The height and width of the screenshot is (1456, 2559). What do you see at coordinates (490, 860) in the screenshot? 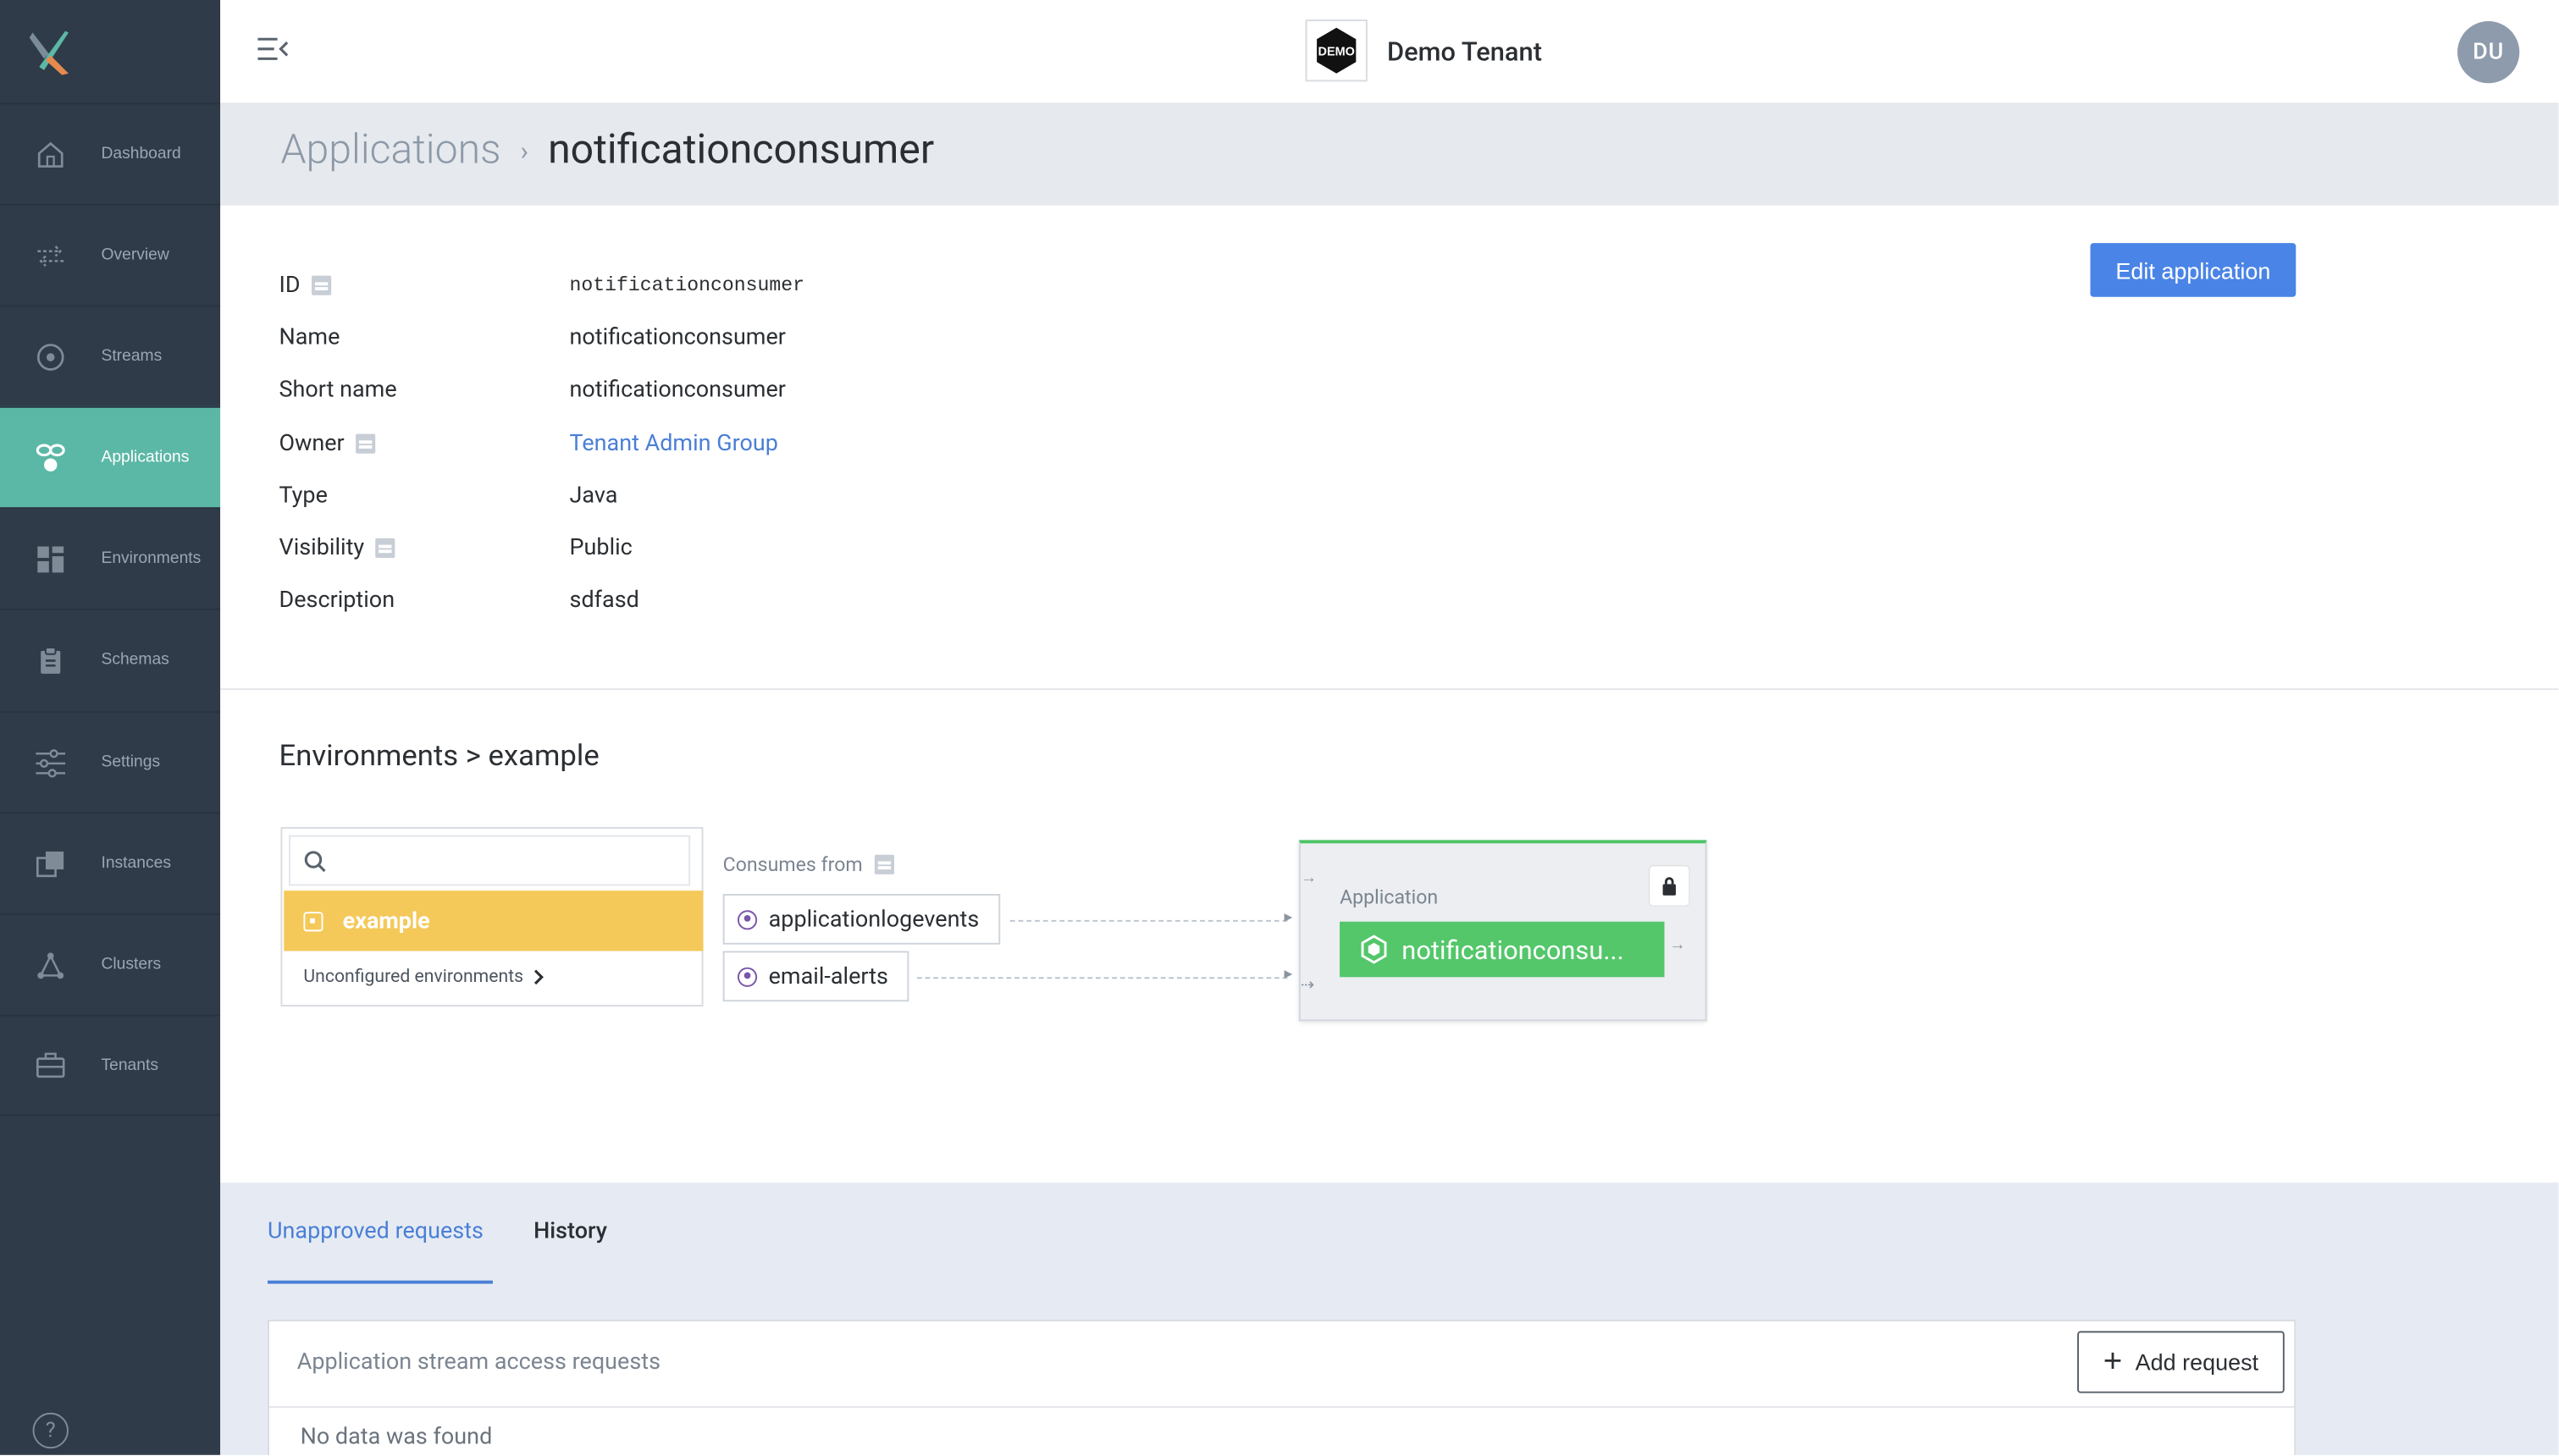
I see `environment-search-input` at bounding box center [490, 860].